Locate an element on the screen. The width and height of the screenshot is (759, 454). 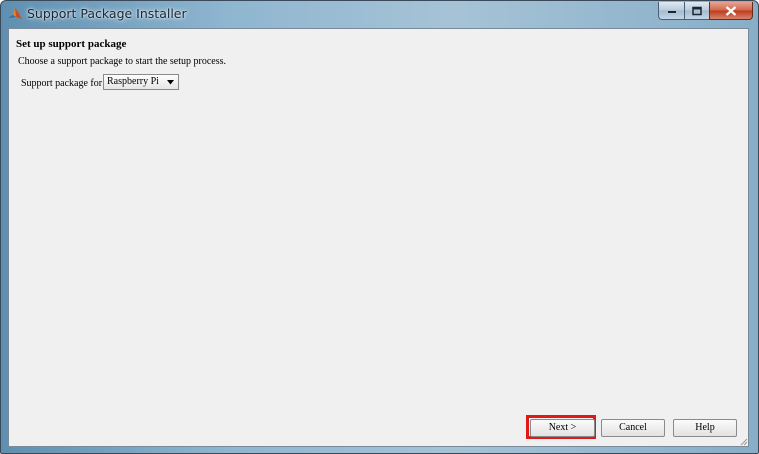
cancel-button: Cancel is located at coordinates (633, 428).